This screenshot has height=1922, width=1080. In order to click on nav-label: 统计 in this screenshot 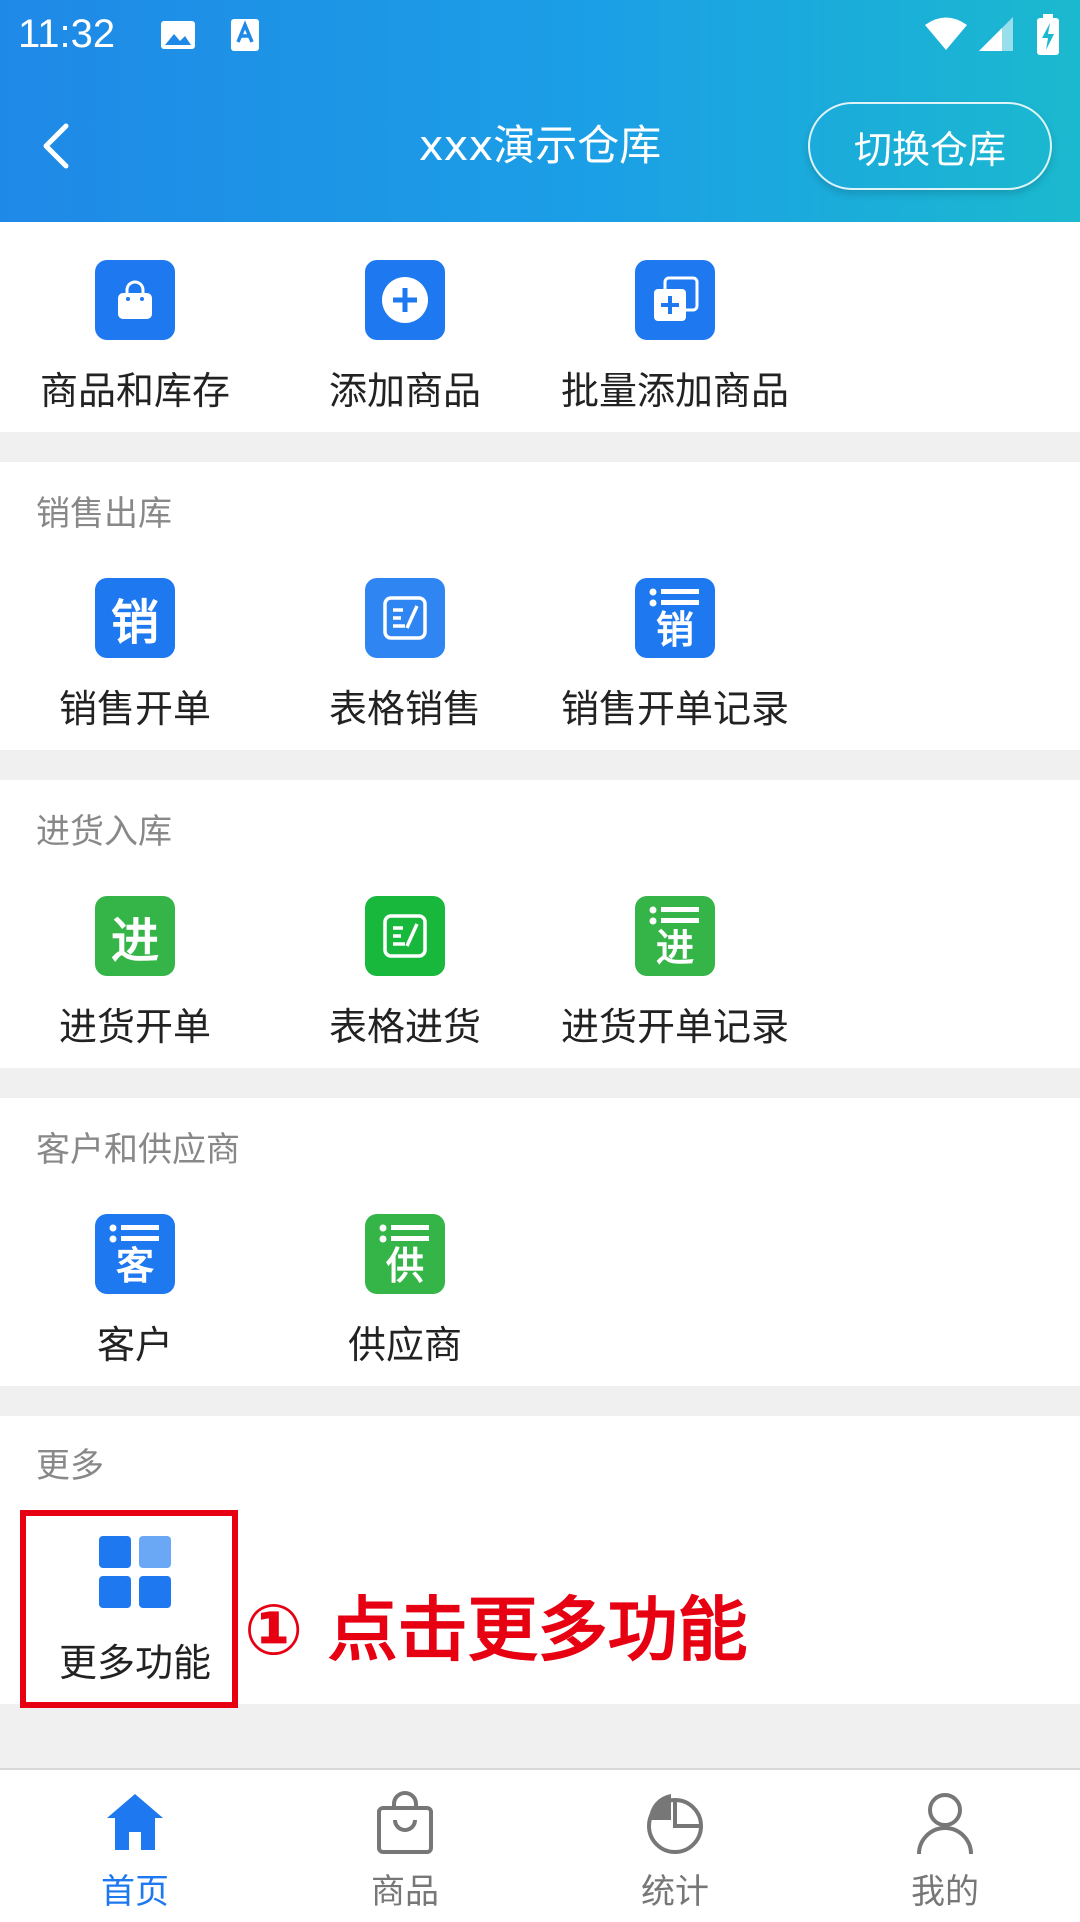, I will do `click(675, 1892)`.